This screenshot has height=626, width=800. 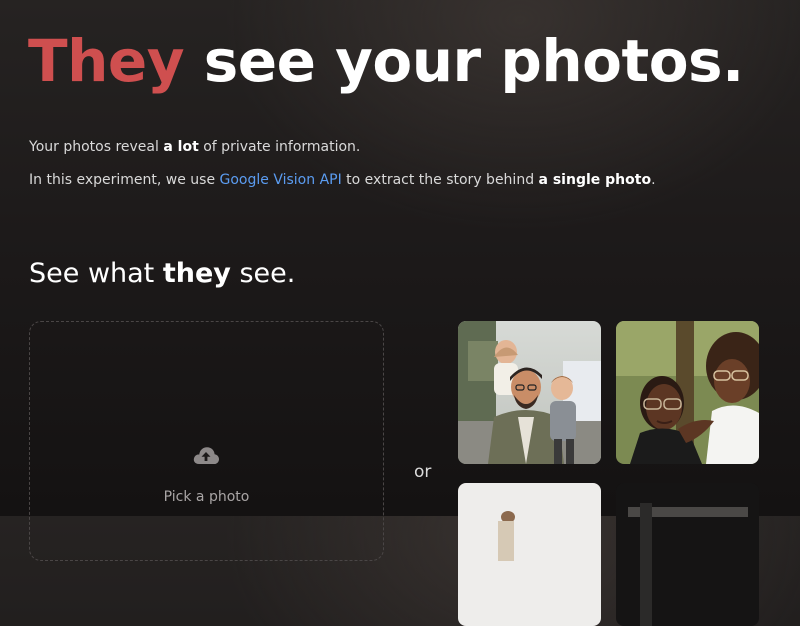 I want to click on sample-photo-family, so click(x=529, y=392).